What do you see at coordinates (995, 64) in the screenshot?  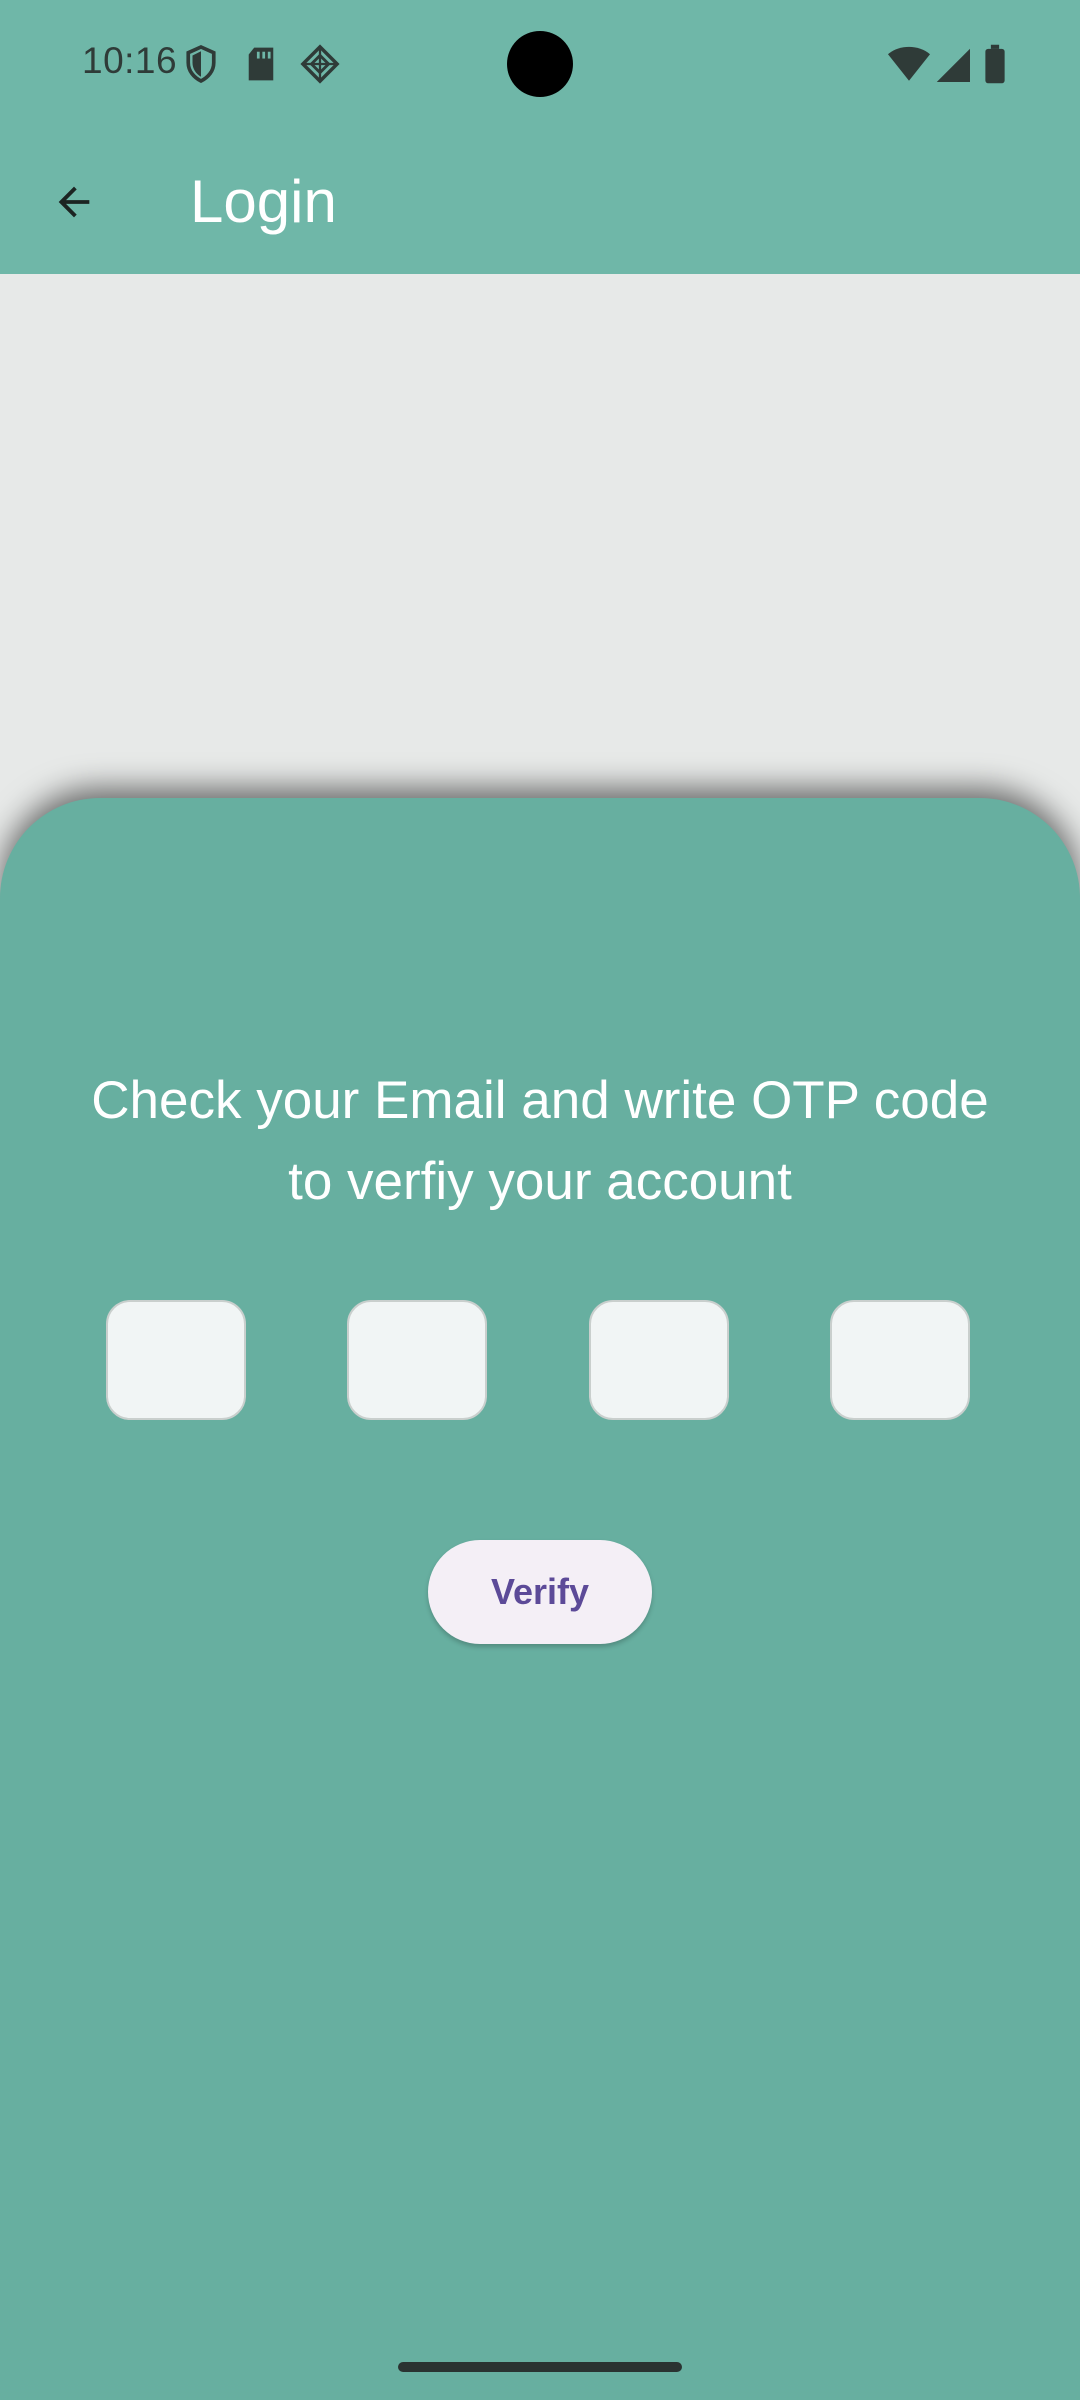 I see `battery-icon` at bounding box center [995, 64].